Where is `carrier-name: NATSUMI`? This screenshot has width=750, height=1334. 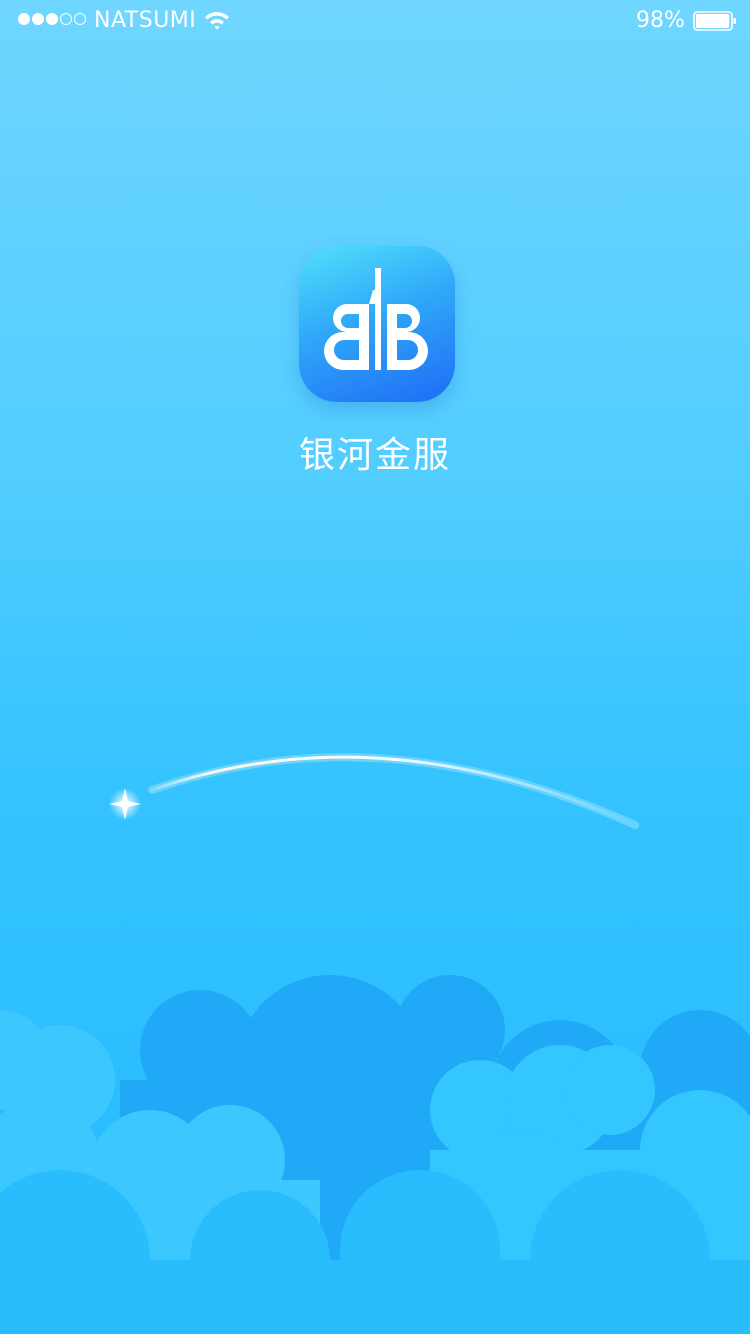
carrier-name: NATSUMI is located at coordinates (145, 20).